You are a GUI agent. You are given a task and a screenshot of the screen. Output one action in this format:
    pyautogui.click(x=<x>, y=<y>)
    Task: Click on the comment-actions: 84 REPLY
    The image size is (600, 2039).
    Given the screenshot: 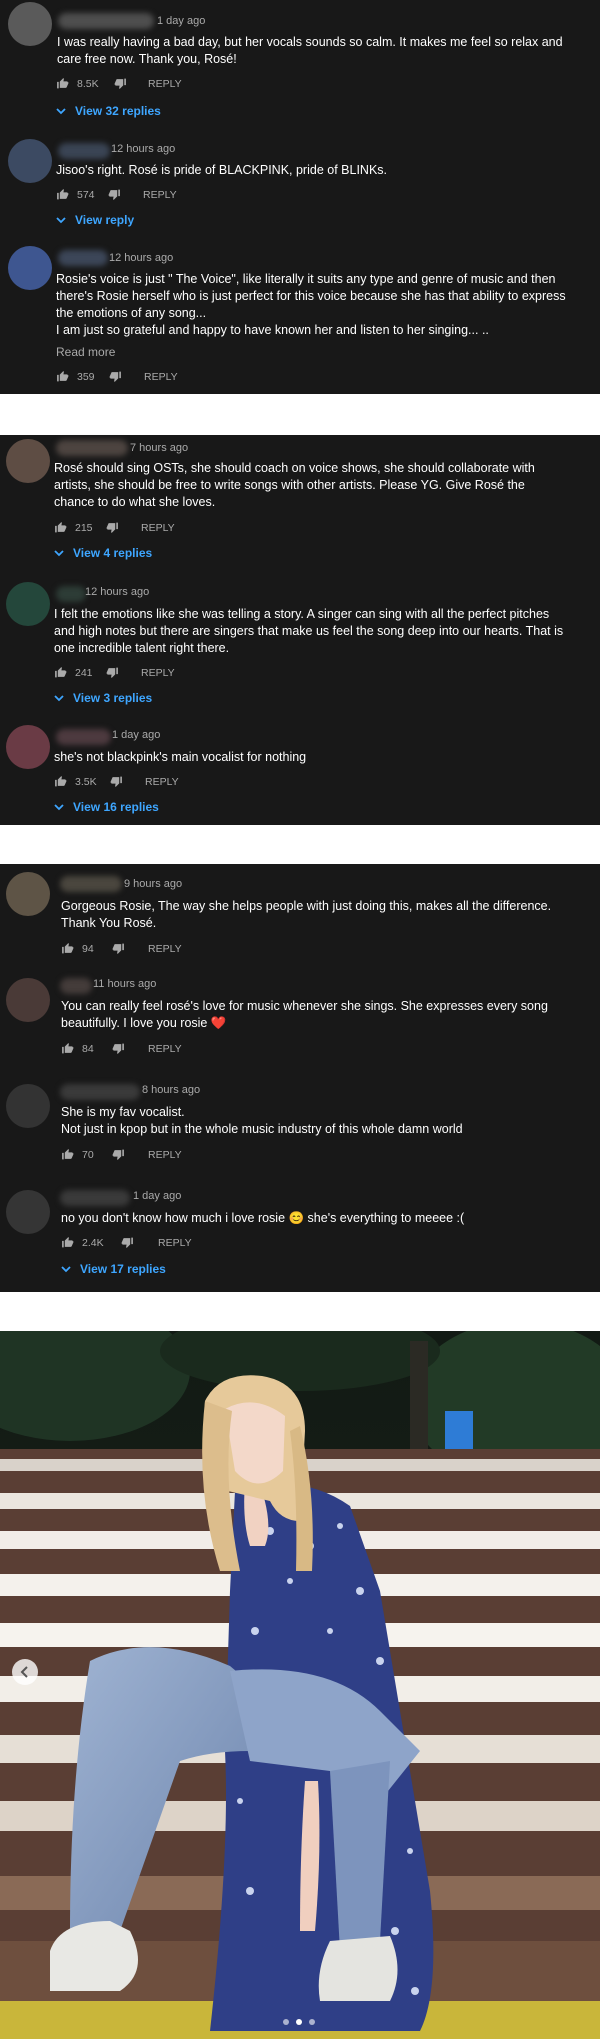 What is the action you would take?
    pyautogui.click(x=161, y=1050)
    